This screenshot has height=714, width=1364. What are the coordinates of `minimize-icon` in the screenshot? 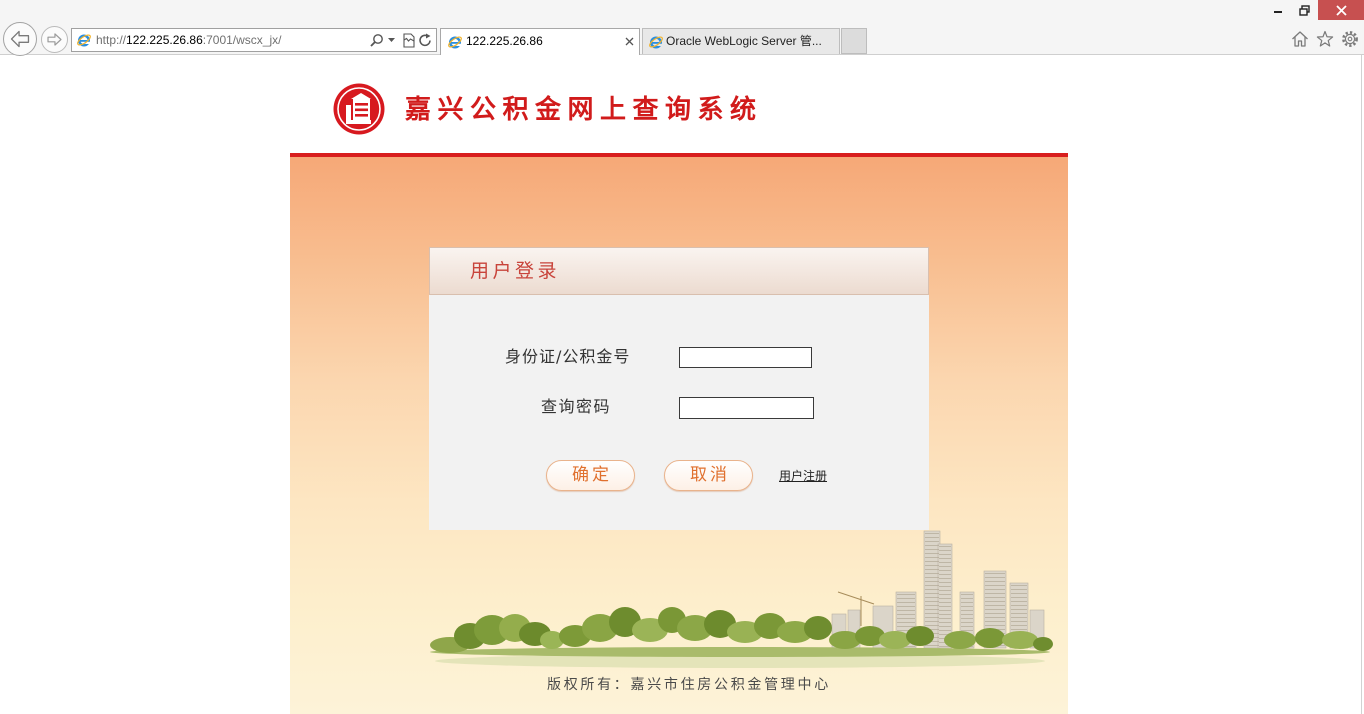 It's located at (1278, 12).